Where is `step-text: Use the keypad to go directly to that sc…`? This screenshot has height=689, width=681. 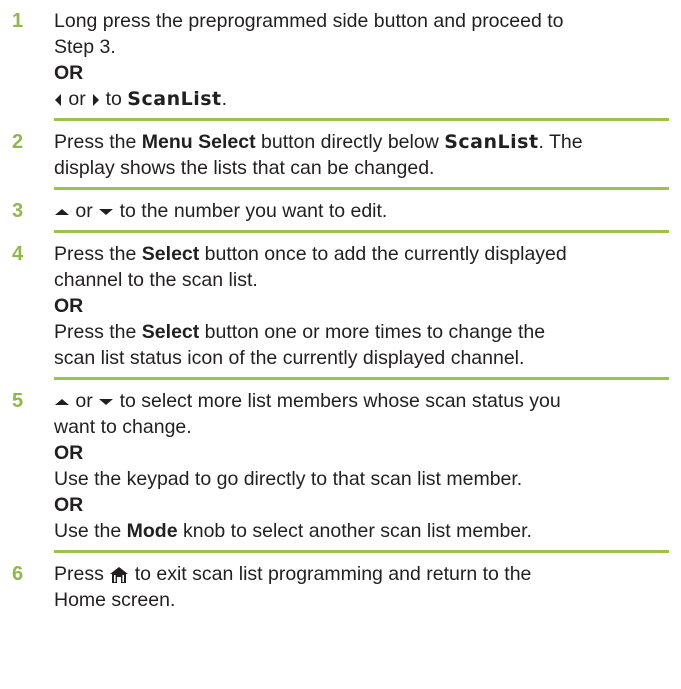 step-text: Use the keypad to go directly to that sc… is located at coordinates (288, 479).